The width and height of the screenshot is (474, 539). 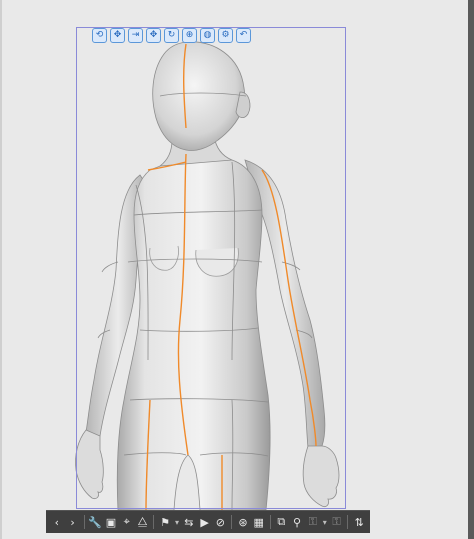 What do you see at coordinates (99, 35) in the screenshot?
I see `camera-rotate-icon: ⟲` at bounding box center [99, 35].